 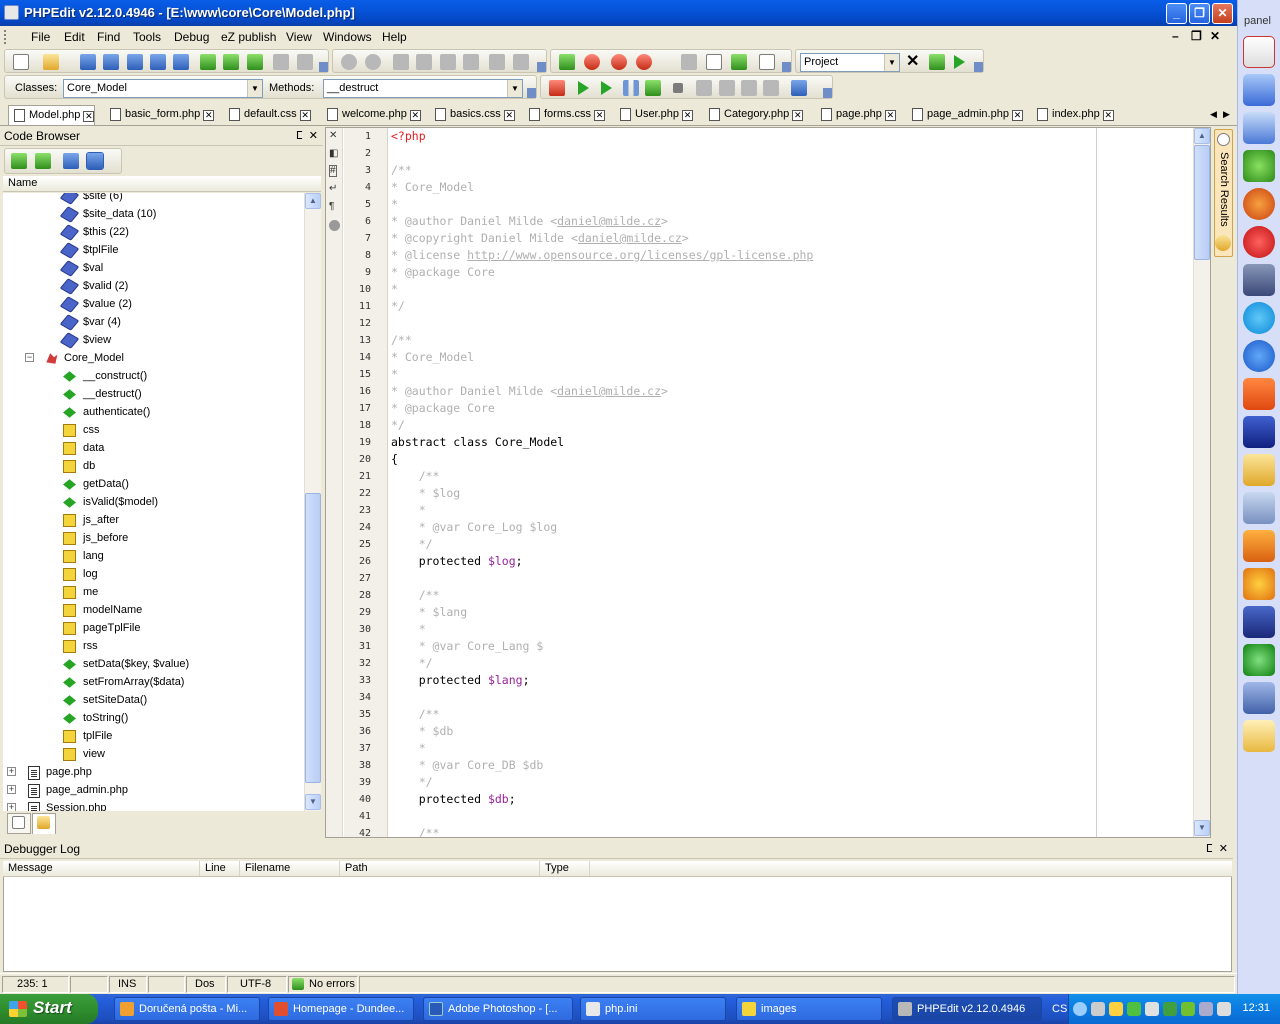 I want to click on close-button: ✕, so click(x=1222, y=13).